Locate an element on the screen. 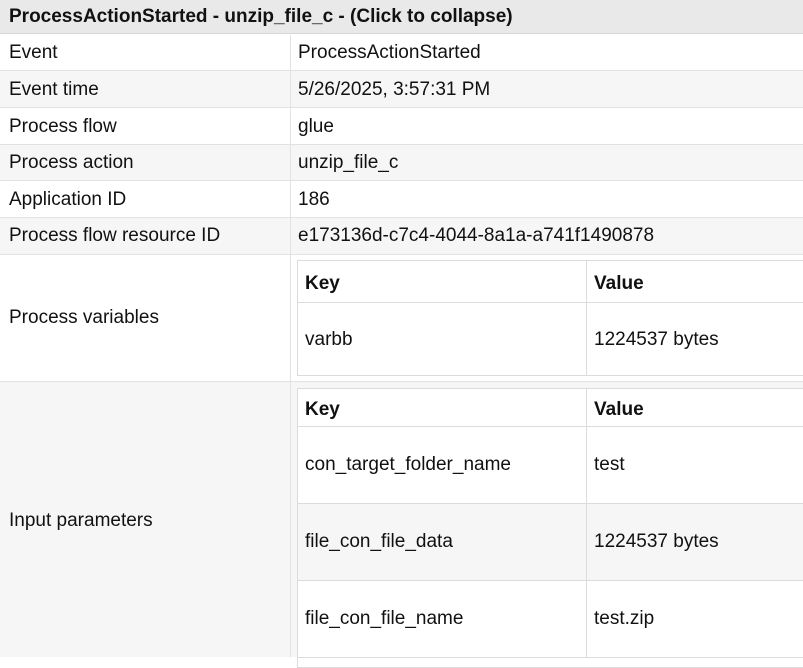 The image size is (803, 668). event-label: Event is located at coordinates (33, 52).